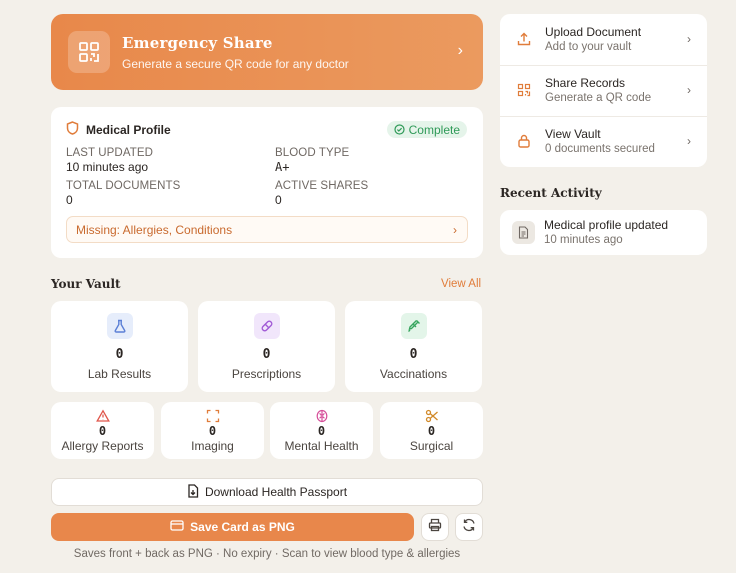  Describe the element at coordinates (72, 130) in the screenshot. I see `shield-icon` at that location.